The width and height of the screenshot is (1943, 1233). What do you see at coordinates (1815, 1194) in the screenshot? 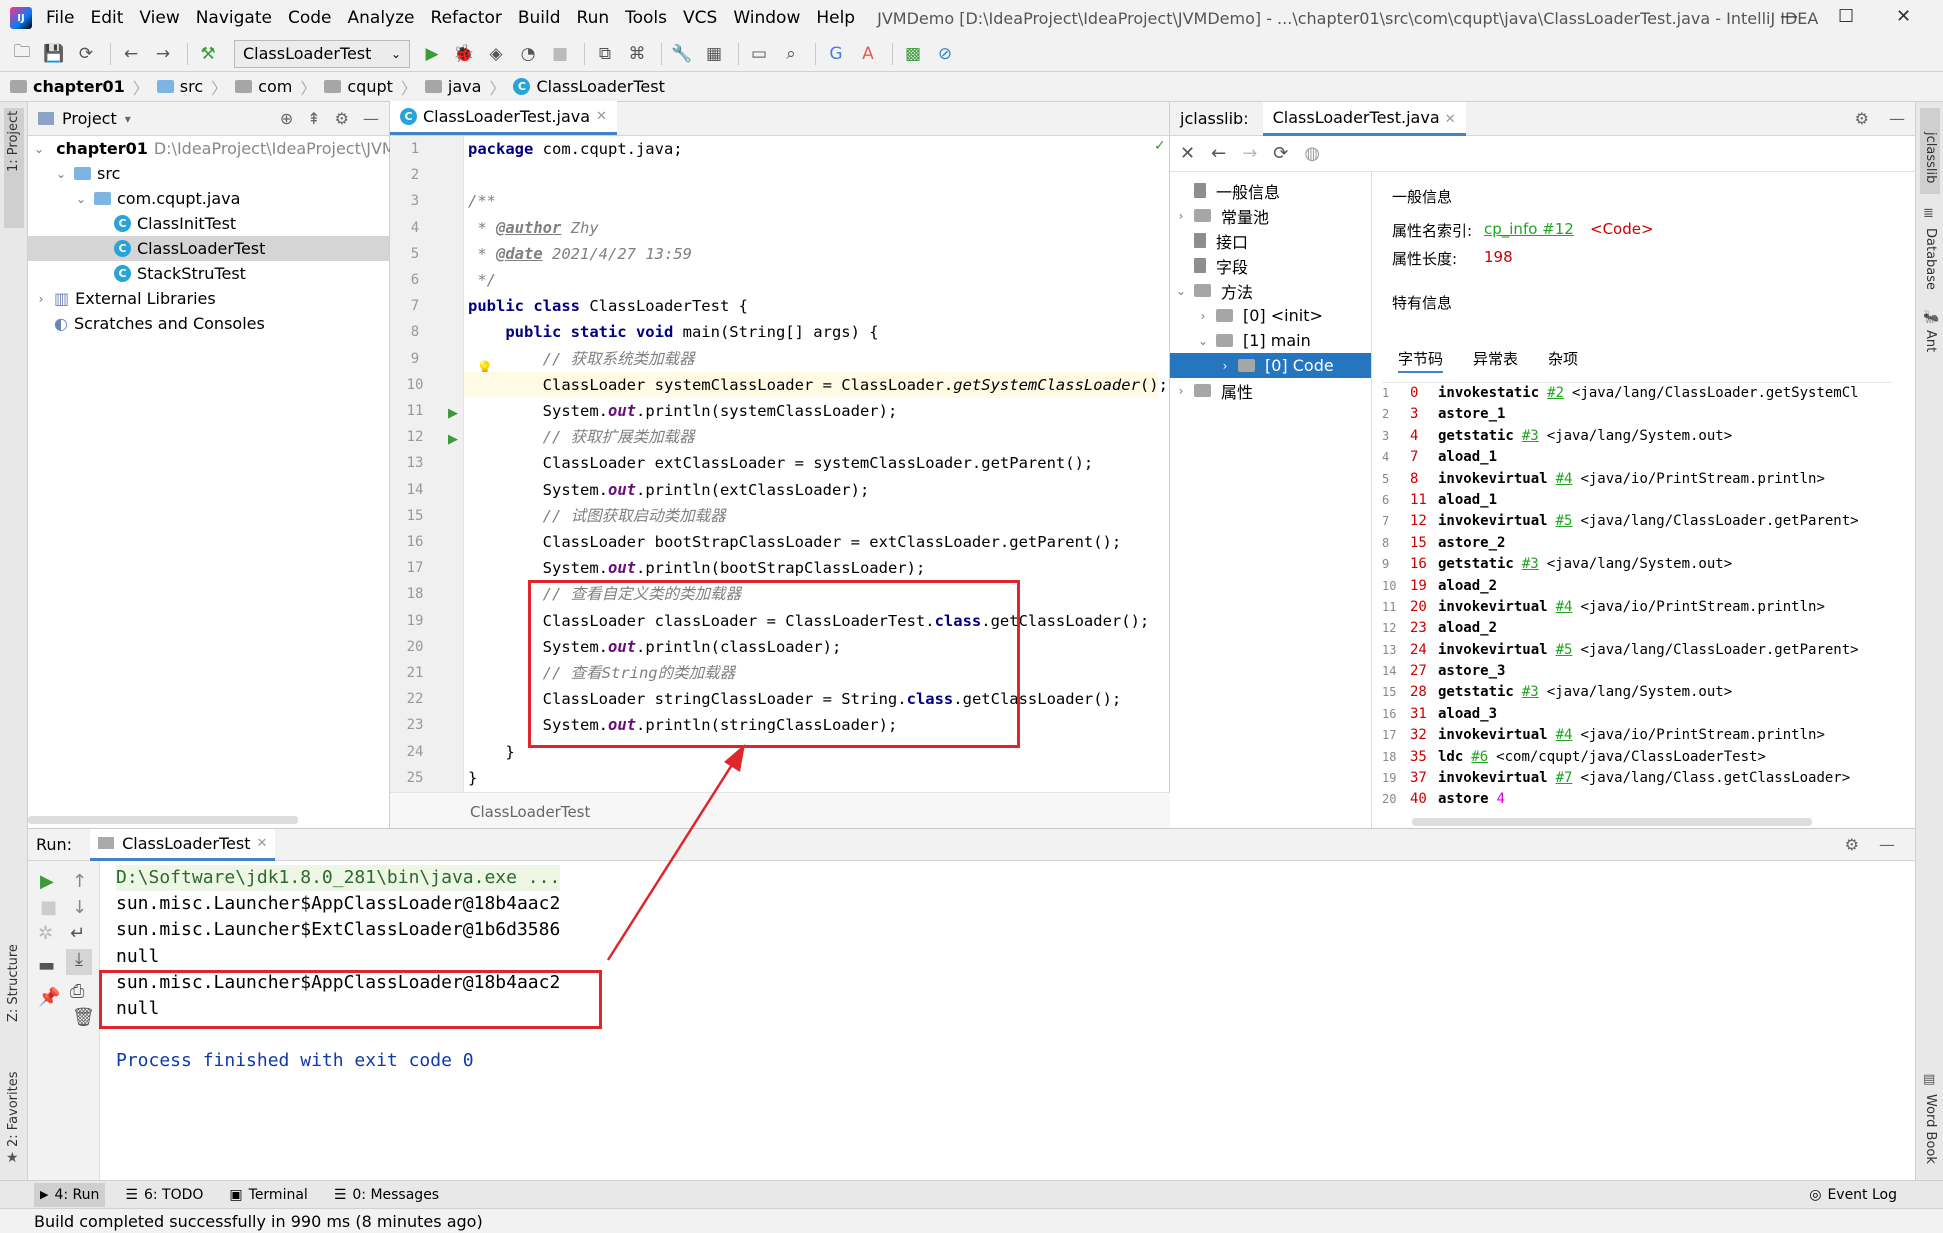
I see `event-log-icon: ◎` at bounding box center [1815, 1194].